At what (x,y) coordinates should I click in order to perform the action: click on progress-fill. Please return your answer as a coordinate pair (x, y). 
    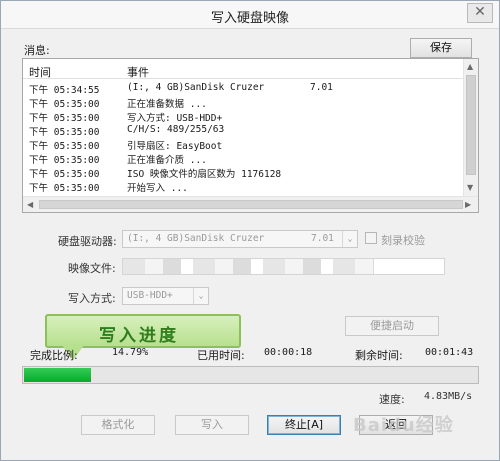
    Looking at the image, I should click on (57, 375).